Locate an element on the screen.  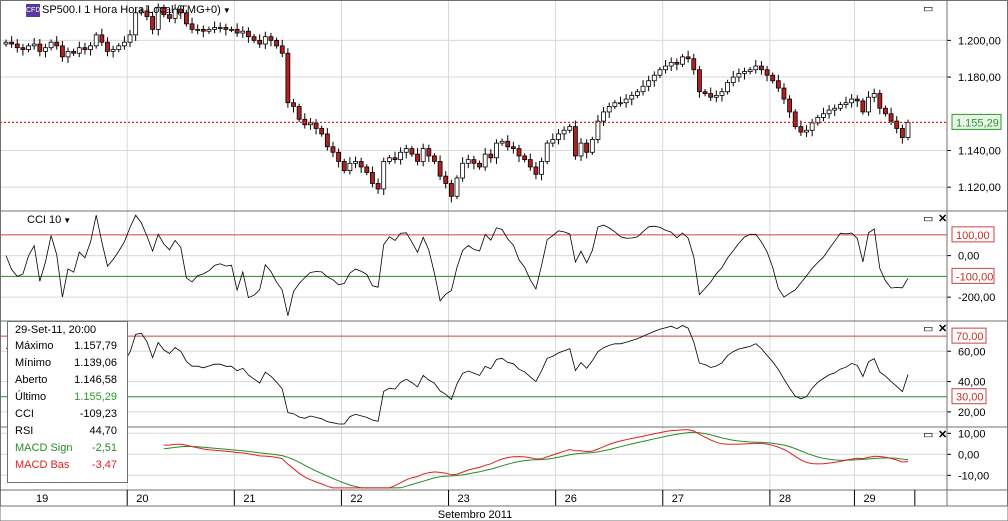
data-window-row-value: 1.139,06 is located at coordinates (95, 363).